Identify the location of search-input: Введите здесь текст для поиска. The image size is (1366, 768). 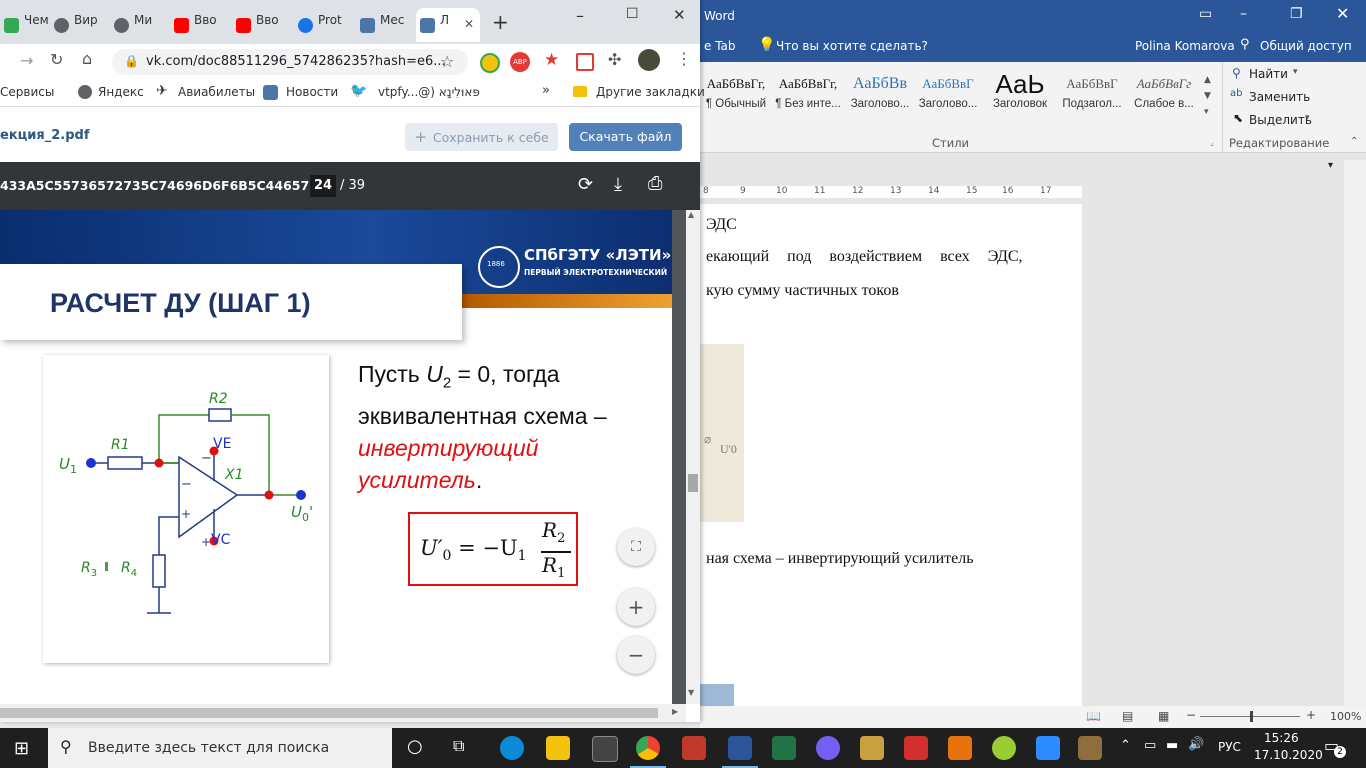
(208, 748).